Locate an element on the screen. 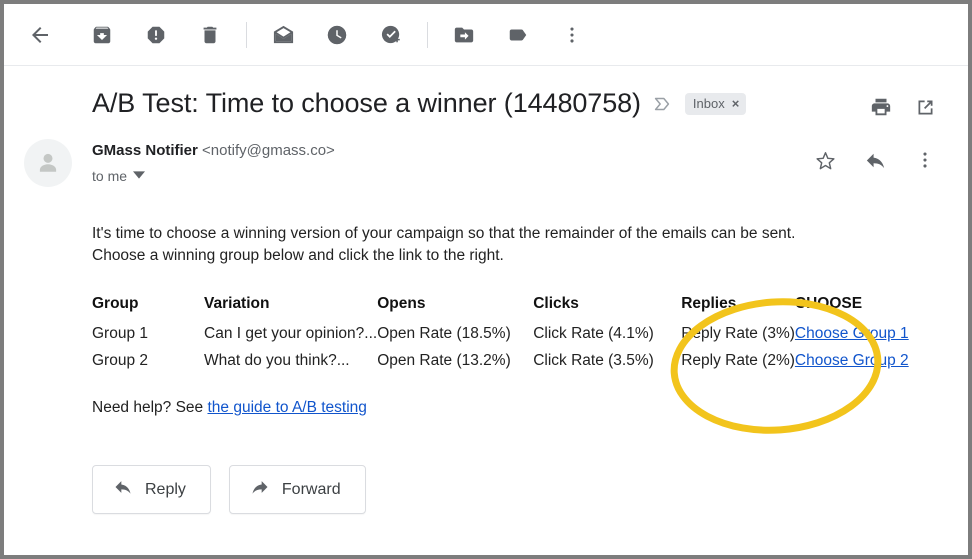 This screenshot has width=972, height=559. forward-button: Forward is located at coordinates (297, 489).